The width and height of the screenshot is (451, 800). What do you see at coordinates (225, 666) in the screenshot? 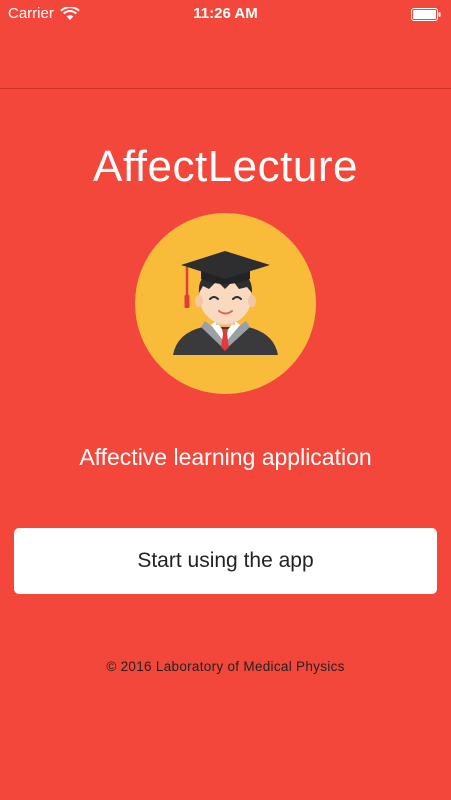
I see `copyright-footer: © 2016 Laboratory of Medical Physics` at bounding box center [225, 666].